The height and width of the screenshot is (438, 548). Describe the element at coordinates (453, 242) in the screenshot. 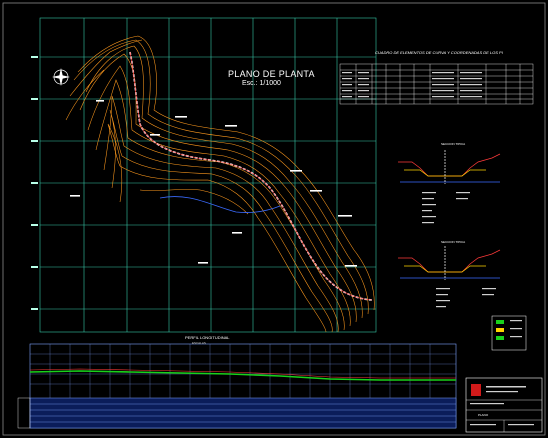

I see `section-2-title: SECCION TIPICA` at that location.